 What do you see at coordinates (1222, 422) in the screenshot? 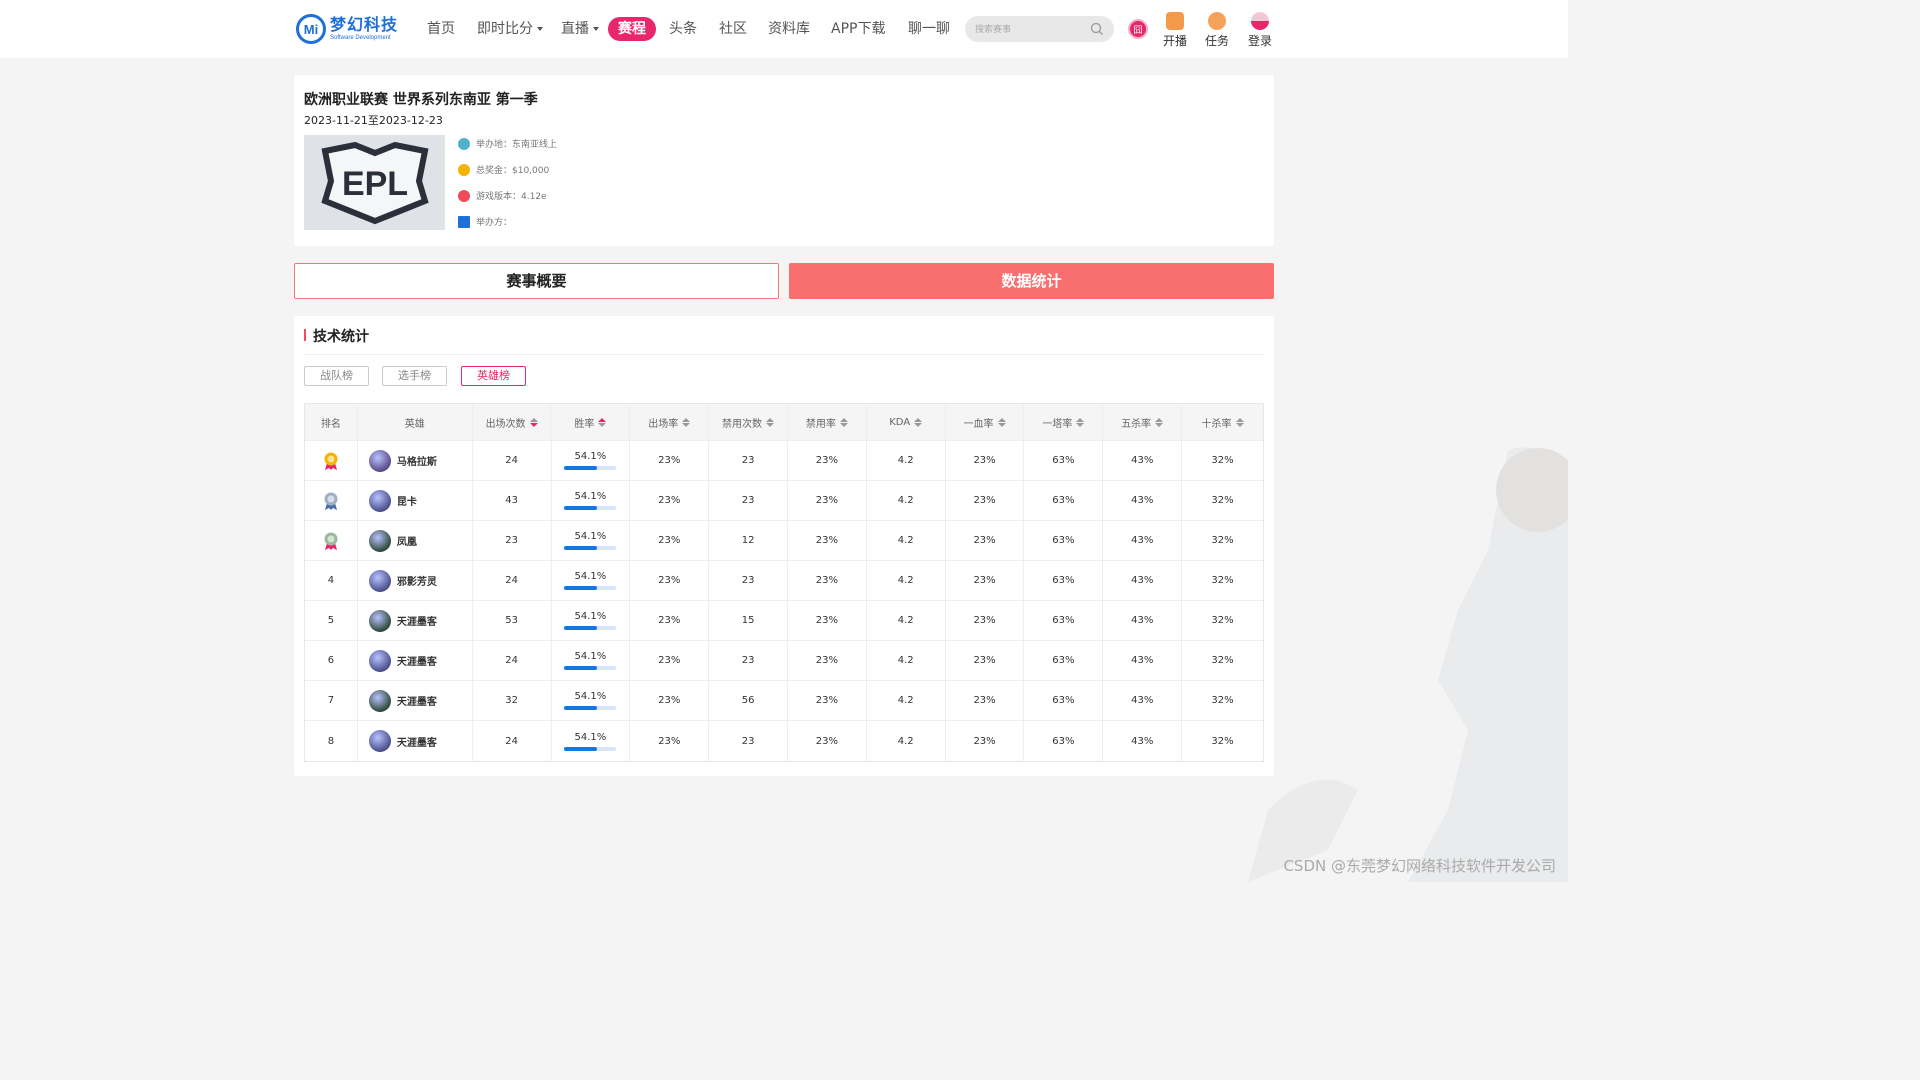
I see `column-header: 十杀率` at bounding box center [1222, 422].